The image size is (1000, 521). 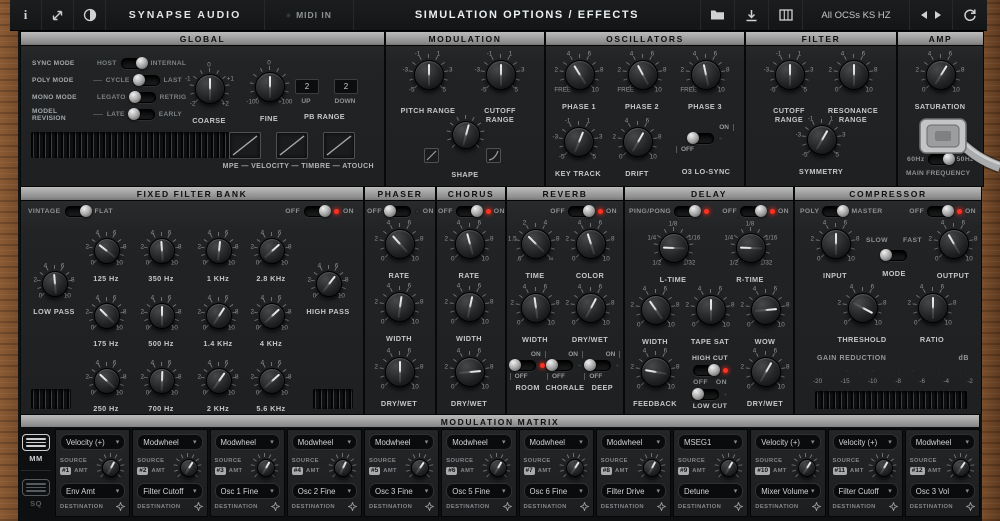 What do you see at coordinates (585, 211) in the screenshot?
I see `reverb-power-switch` at bounding box center [585, 211].